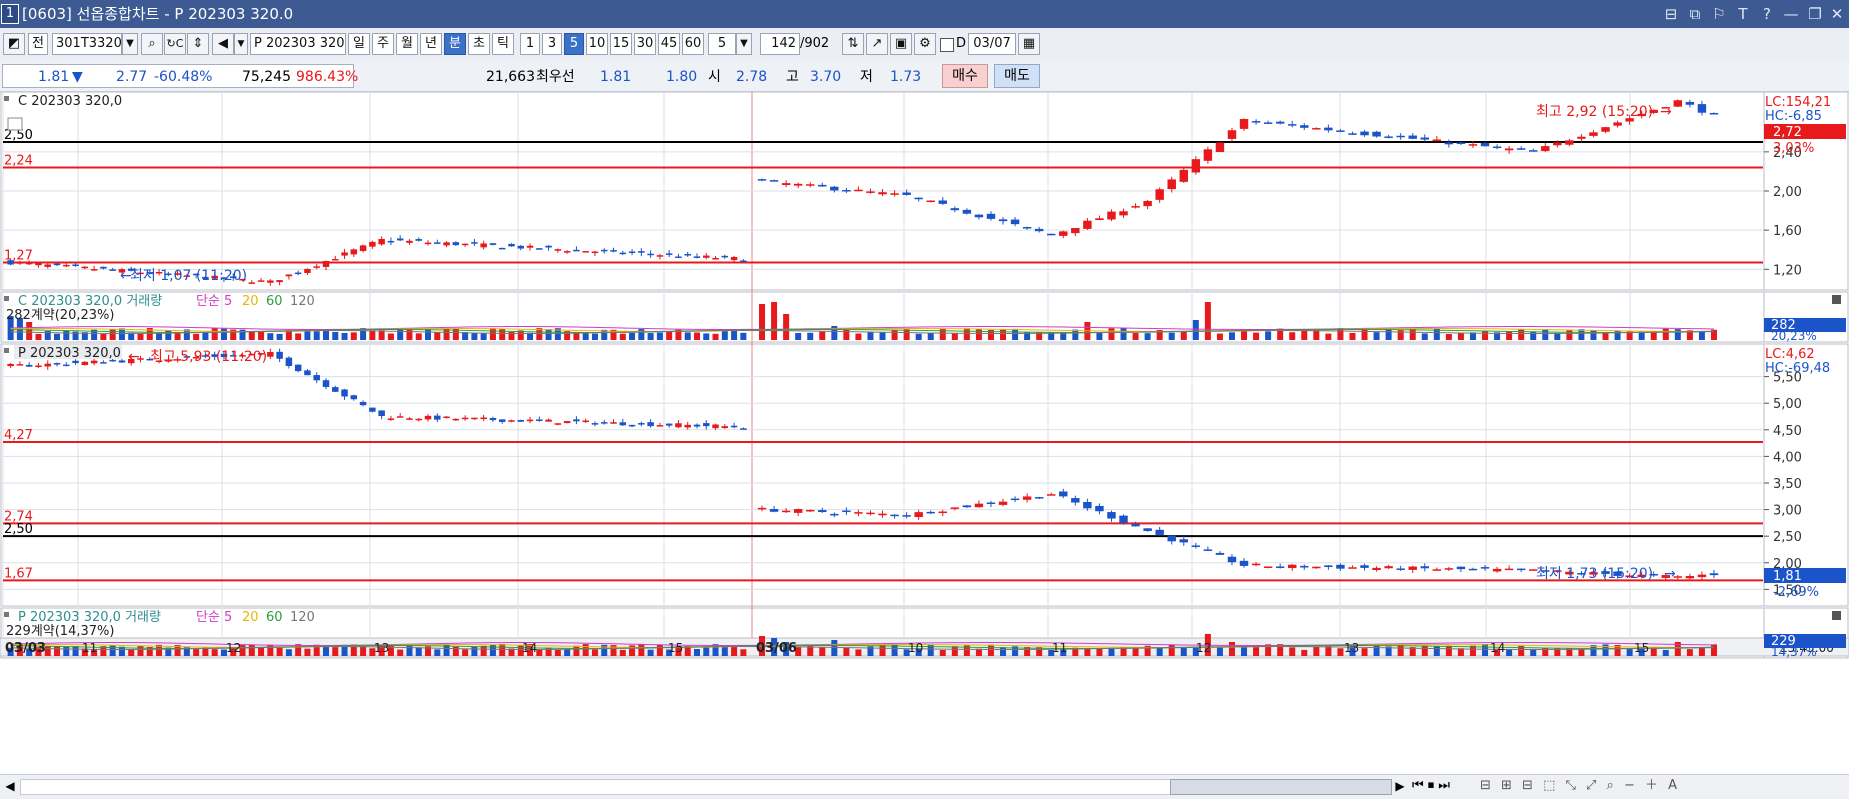  What do you see at coordinates (853, 44) in the screenshot?
I see `indicator-icon: ⇅` at bounding box center [853, 44].